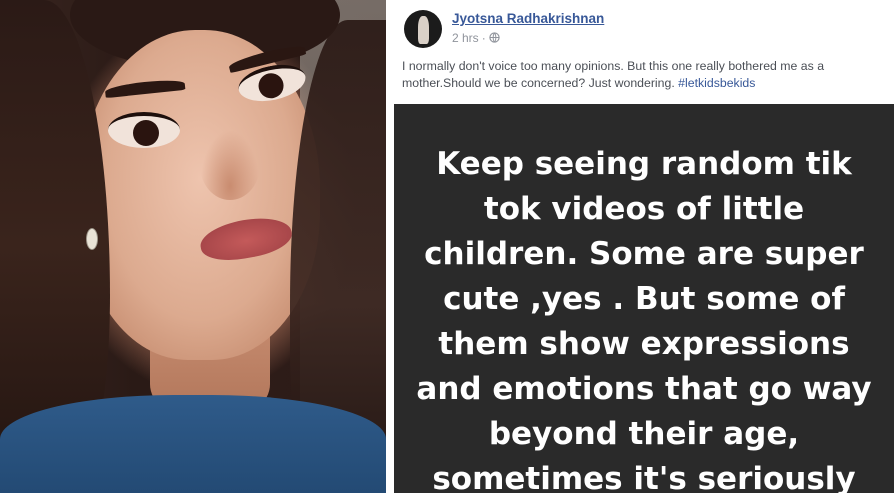  I want to click on earring, so click(92, 239).